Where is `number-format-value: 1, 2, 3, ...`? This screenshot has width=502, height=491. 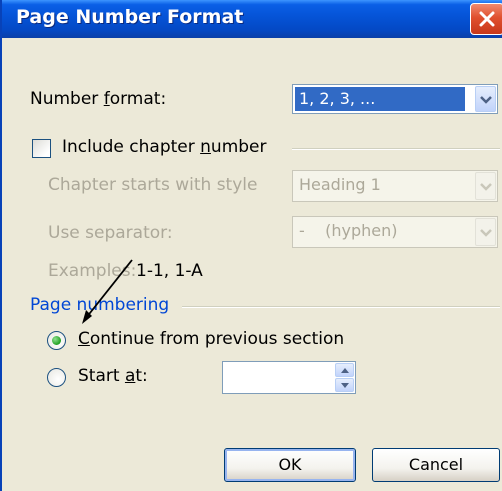 number-format-value: 1, 2, 3, ... is located at coordinates (380, 99).